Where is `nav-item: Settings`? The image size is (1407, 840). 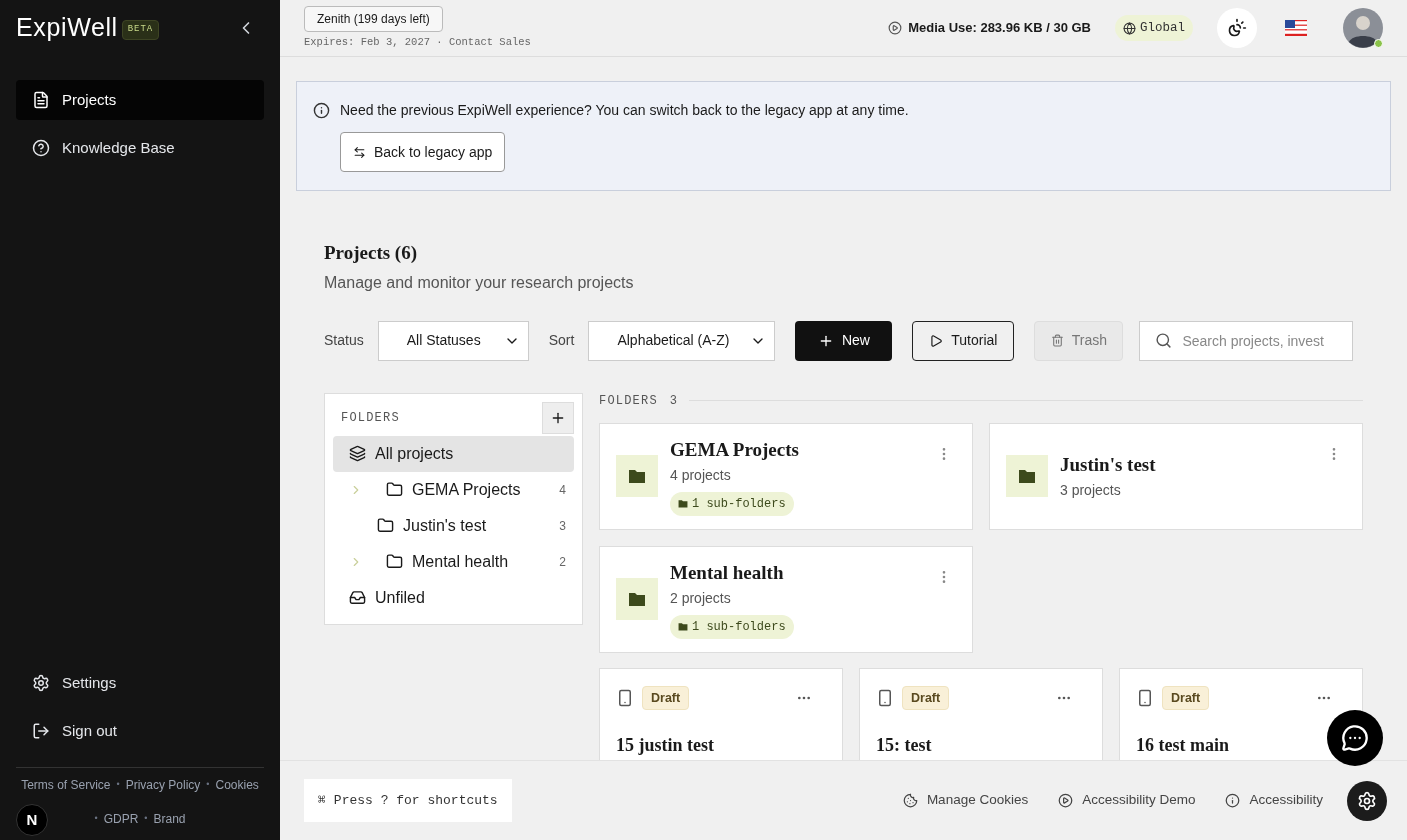 nav-item: Settings is located at coordinates (140, 683).